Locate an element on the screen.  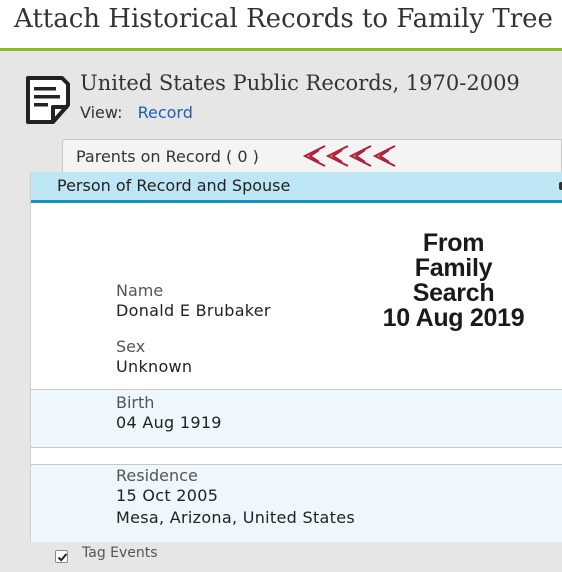
stamp-line-3: Search is located at coordinates (453, 293).